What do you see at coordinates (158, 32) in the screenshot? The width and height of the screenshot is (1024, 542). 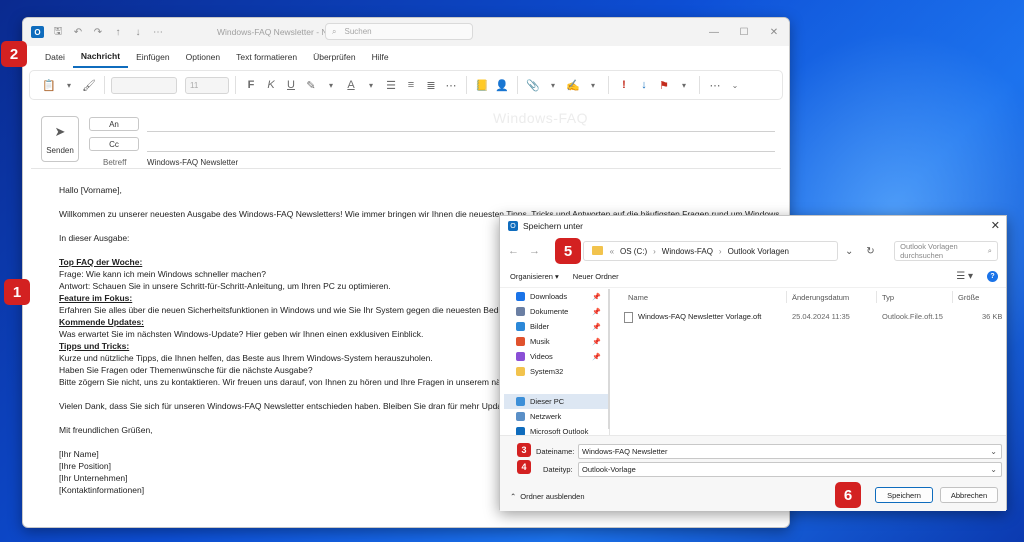 I see `more-icon: ⋯` at bounding box center [158, 32].